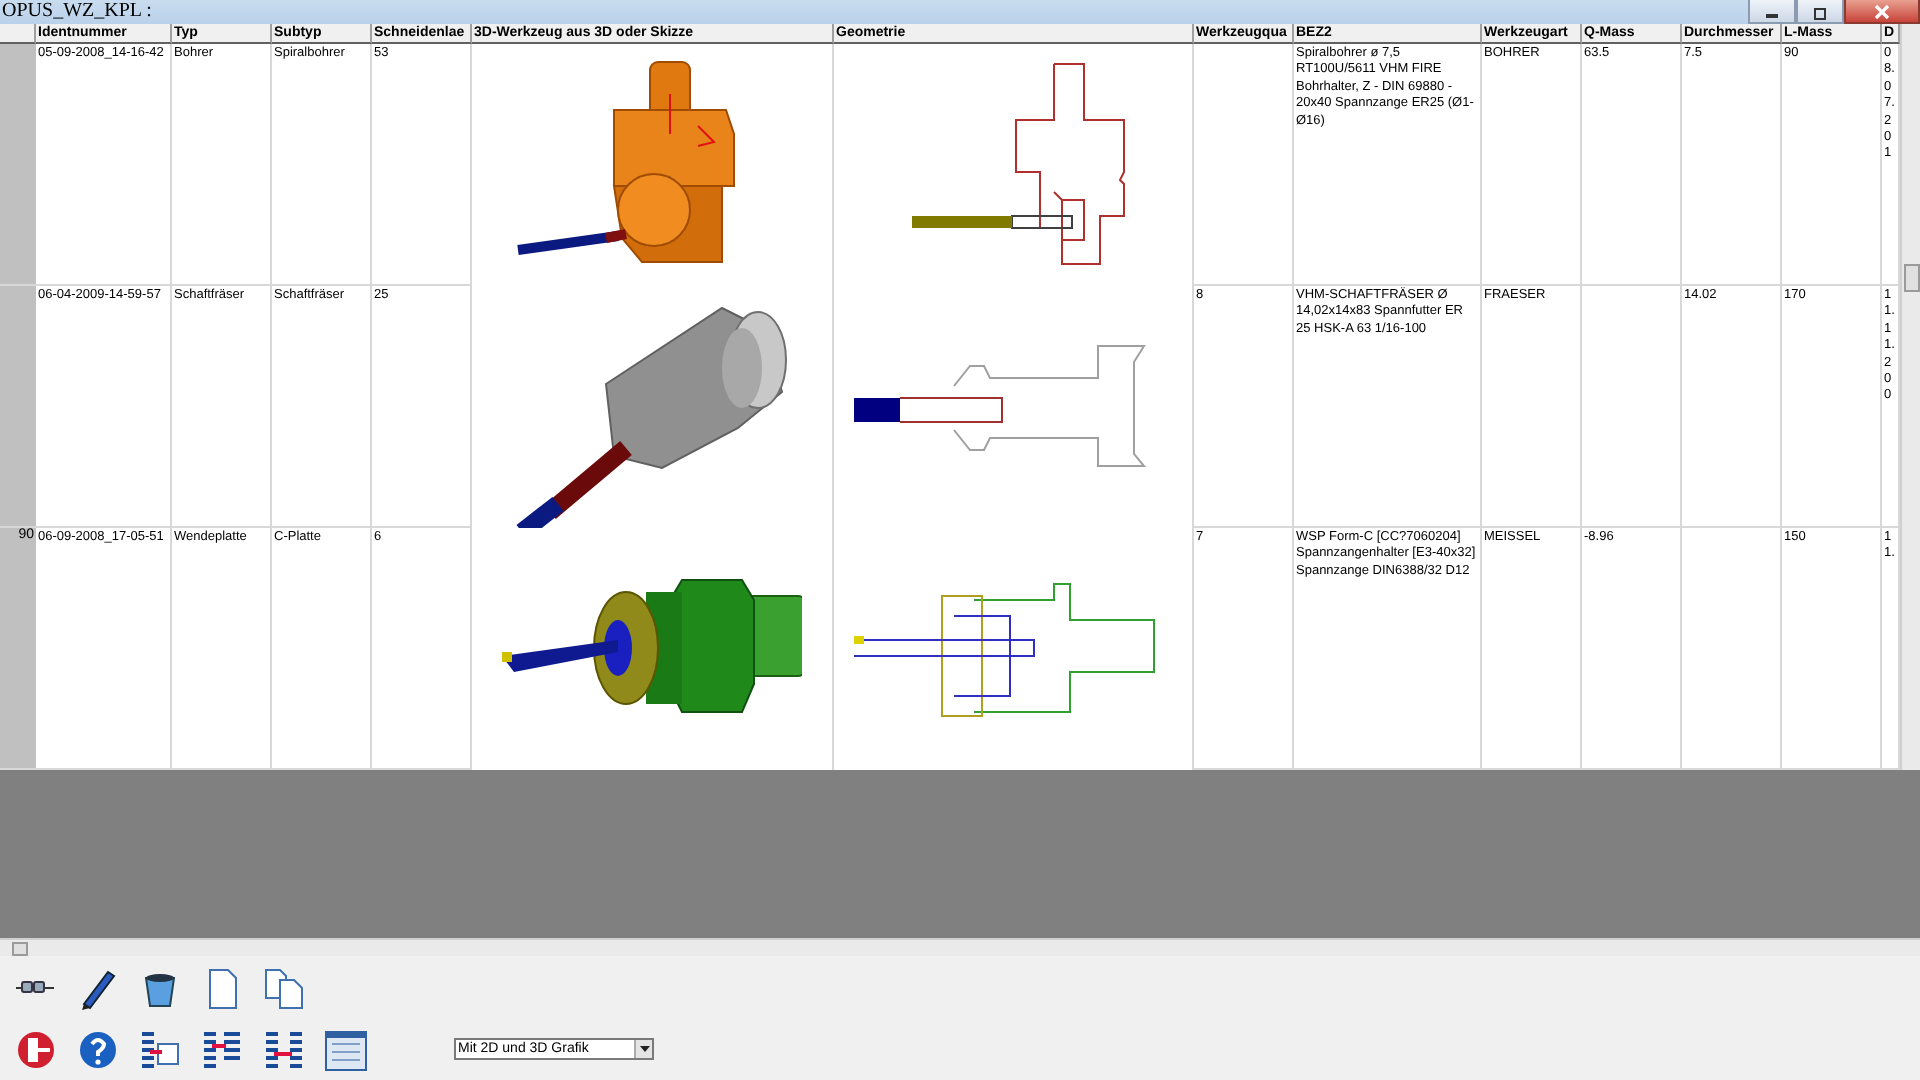  Describe the element at coordinates (960, 947) in the screenshot. I see `horizontal-scrollbar` at that location.